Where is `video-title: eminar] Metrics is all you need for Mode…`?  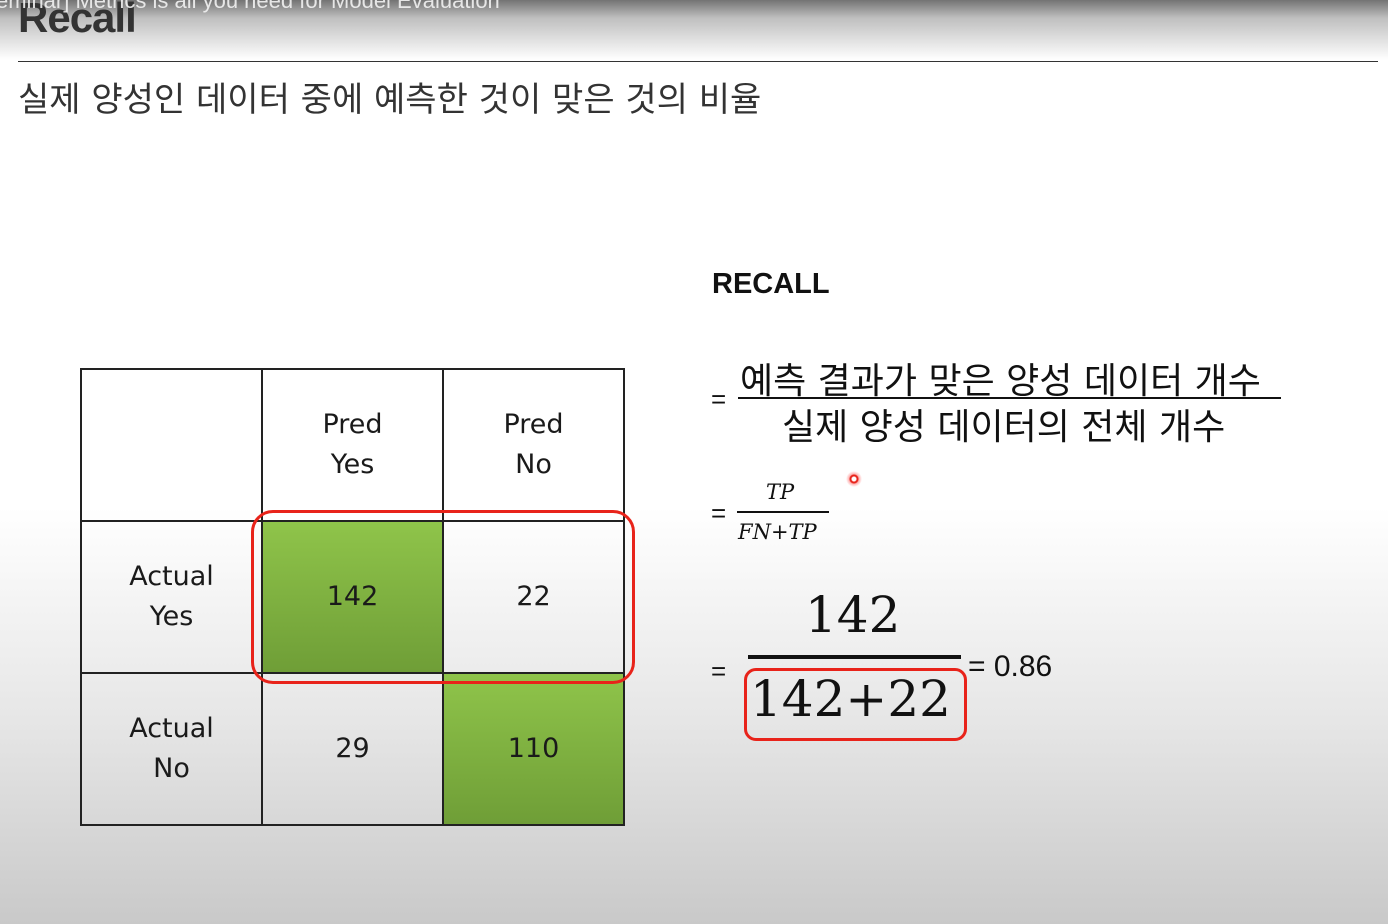 video-title: eminar] Metrics is all you need for Mode… is located at coordinates (250, 7).